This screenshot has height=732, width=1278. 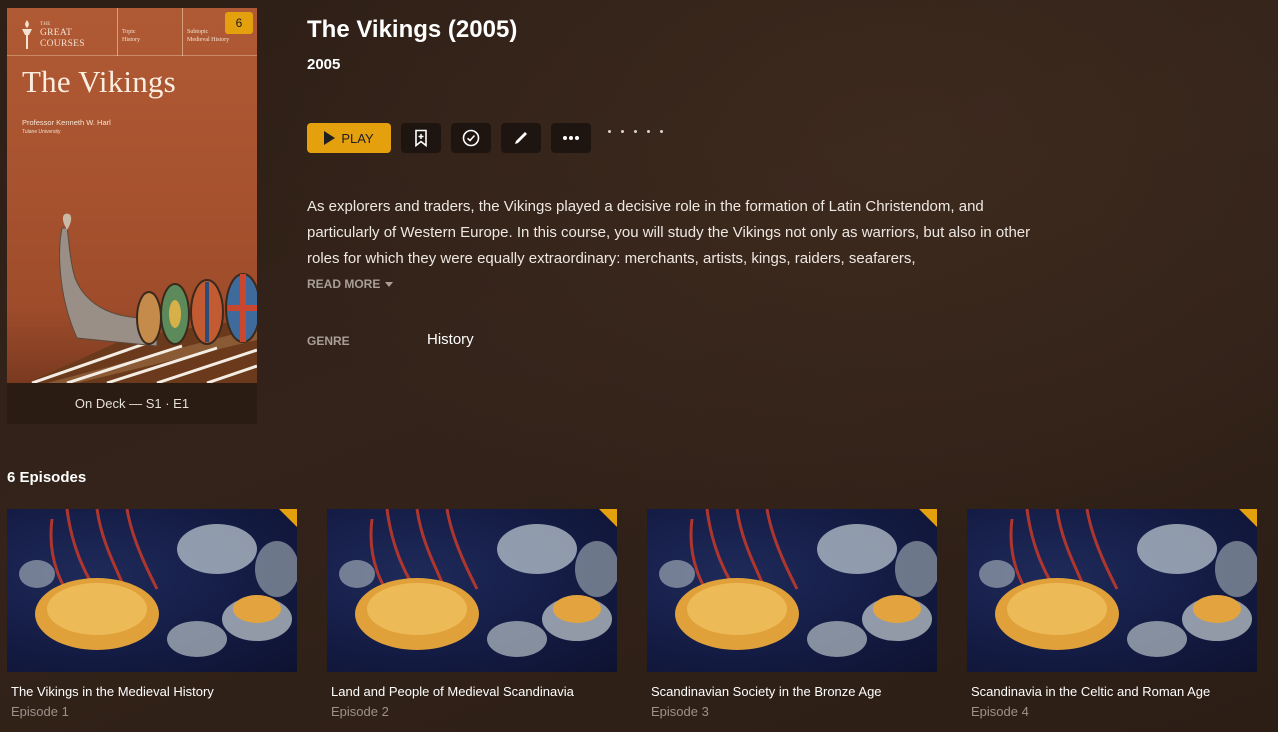 I want to click on page-title: The Vikings (2005), so click(x=412, y=29).